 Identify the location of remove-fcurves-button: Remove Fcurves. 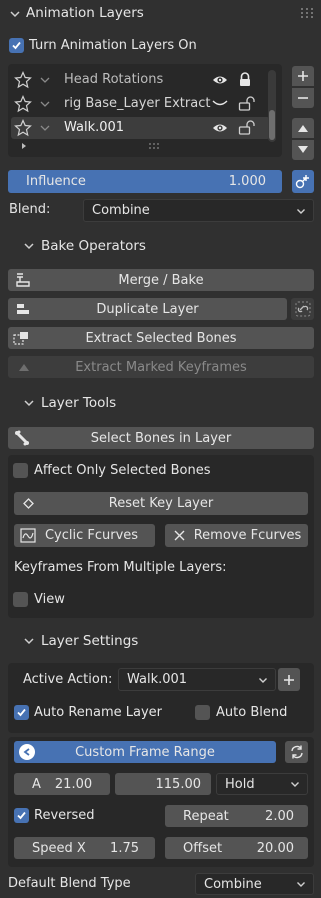
(236, 535).